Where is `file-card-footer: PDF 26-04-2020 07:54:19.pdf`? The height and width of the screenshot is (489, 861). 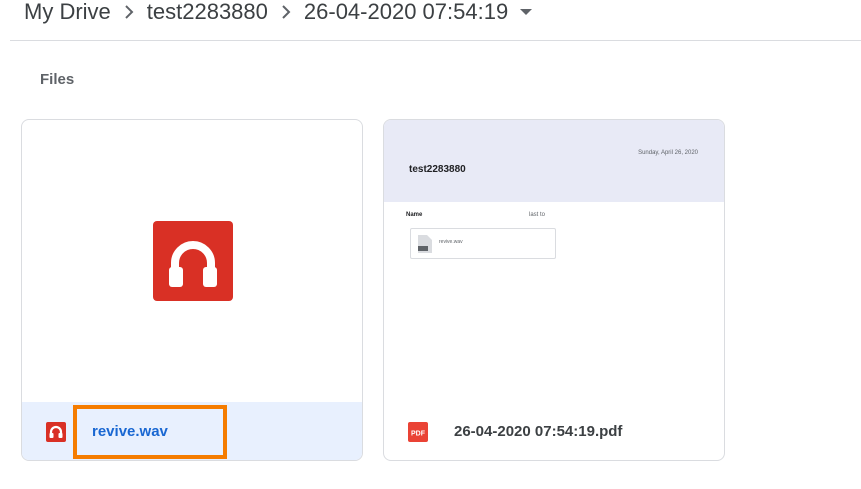 file-card-footer: PDF 26-04-2020 07:54:19.pdf is located at coordinates (554, 431).